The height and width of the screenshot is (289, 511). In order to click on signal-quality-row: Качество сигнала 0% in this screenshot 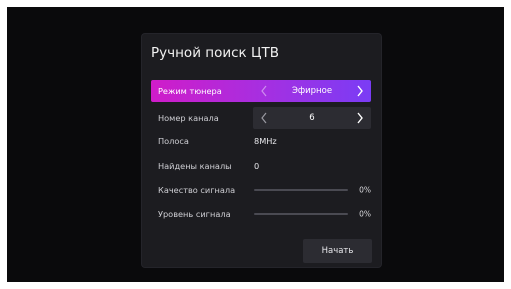, I will do `click(261, 190)`.